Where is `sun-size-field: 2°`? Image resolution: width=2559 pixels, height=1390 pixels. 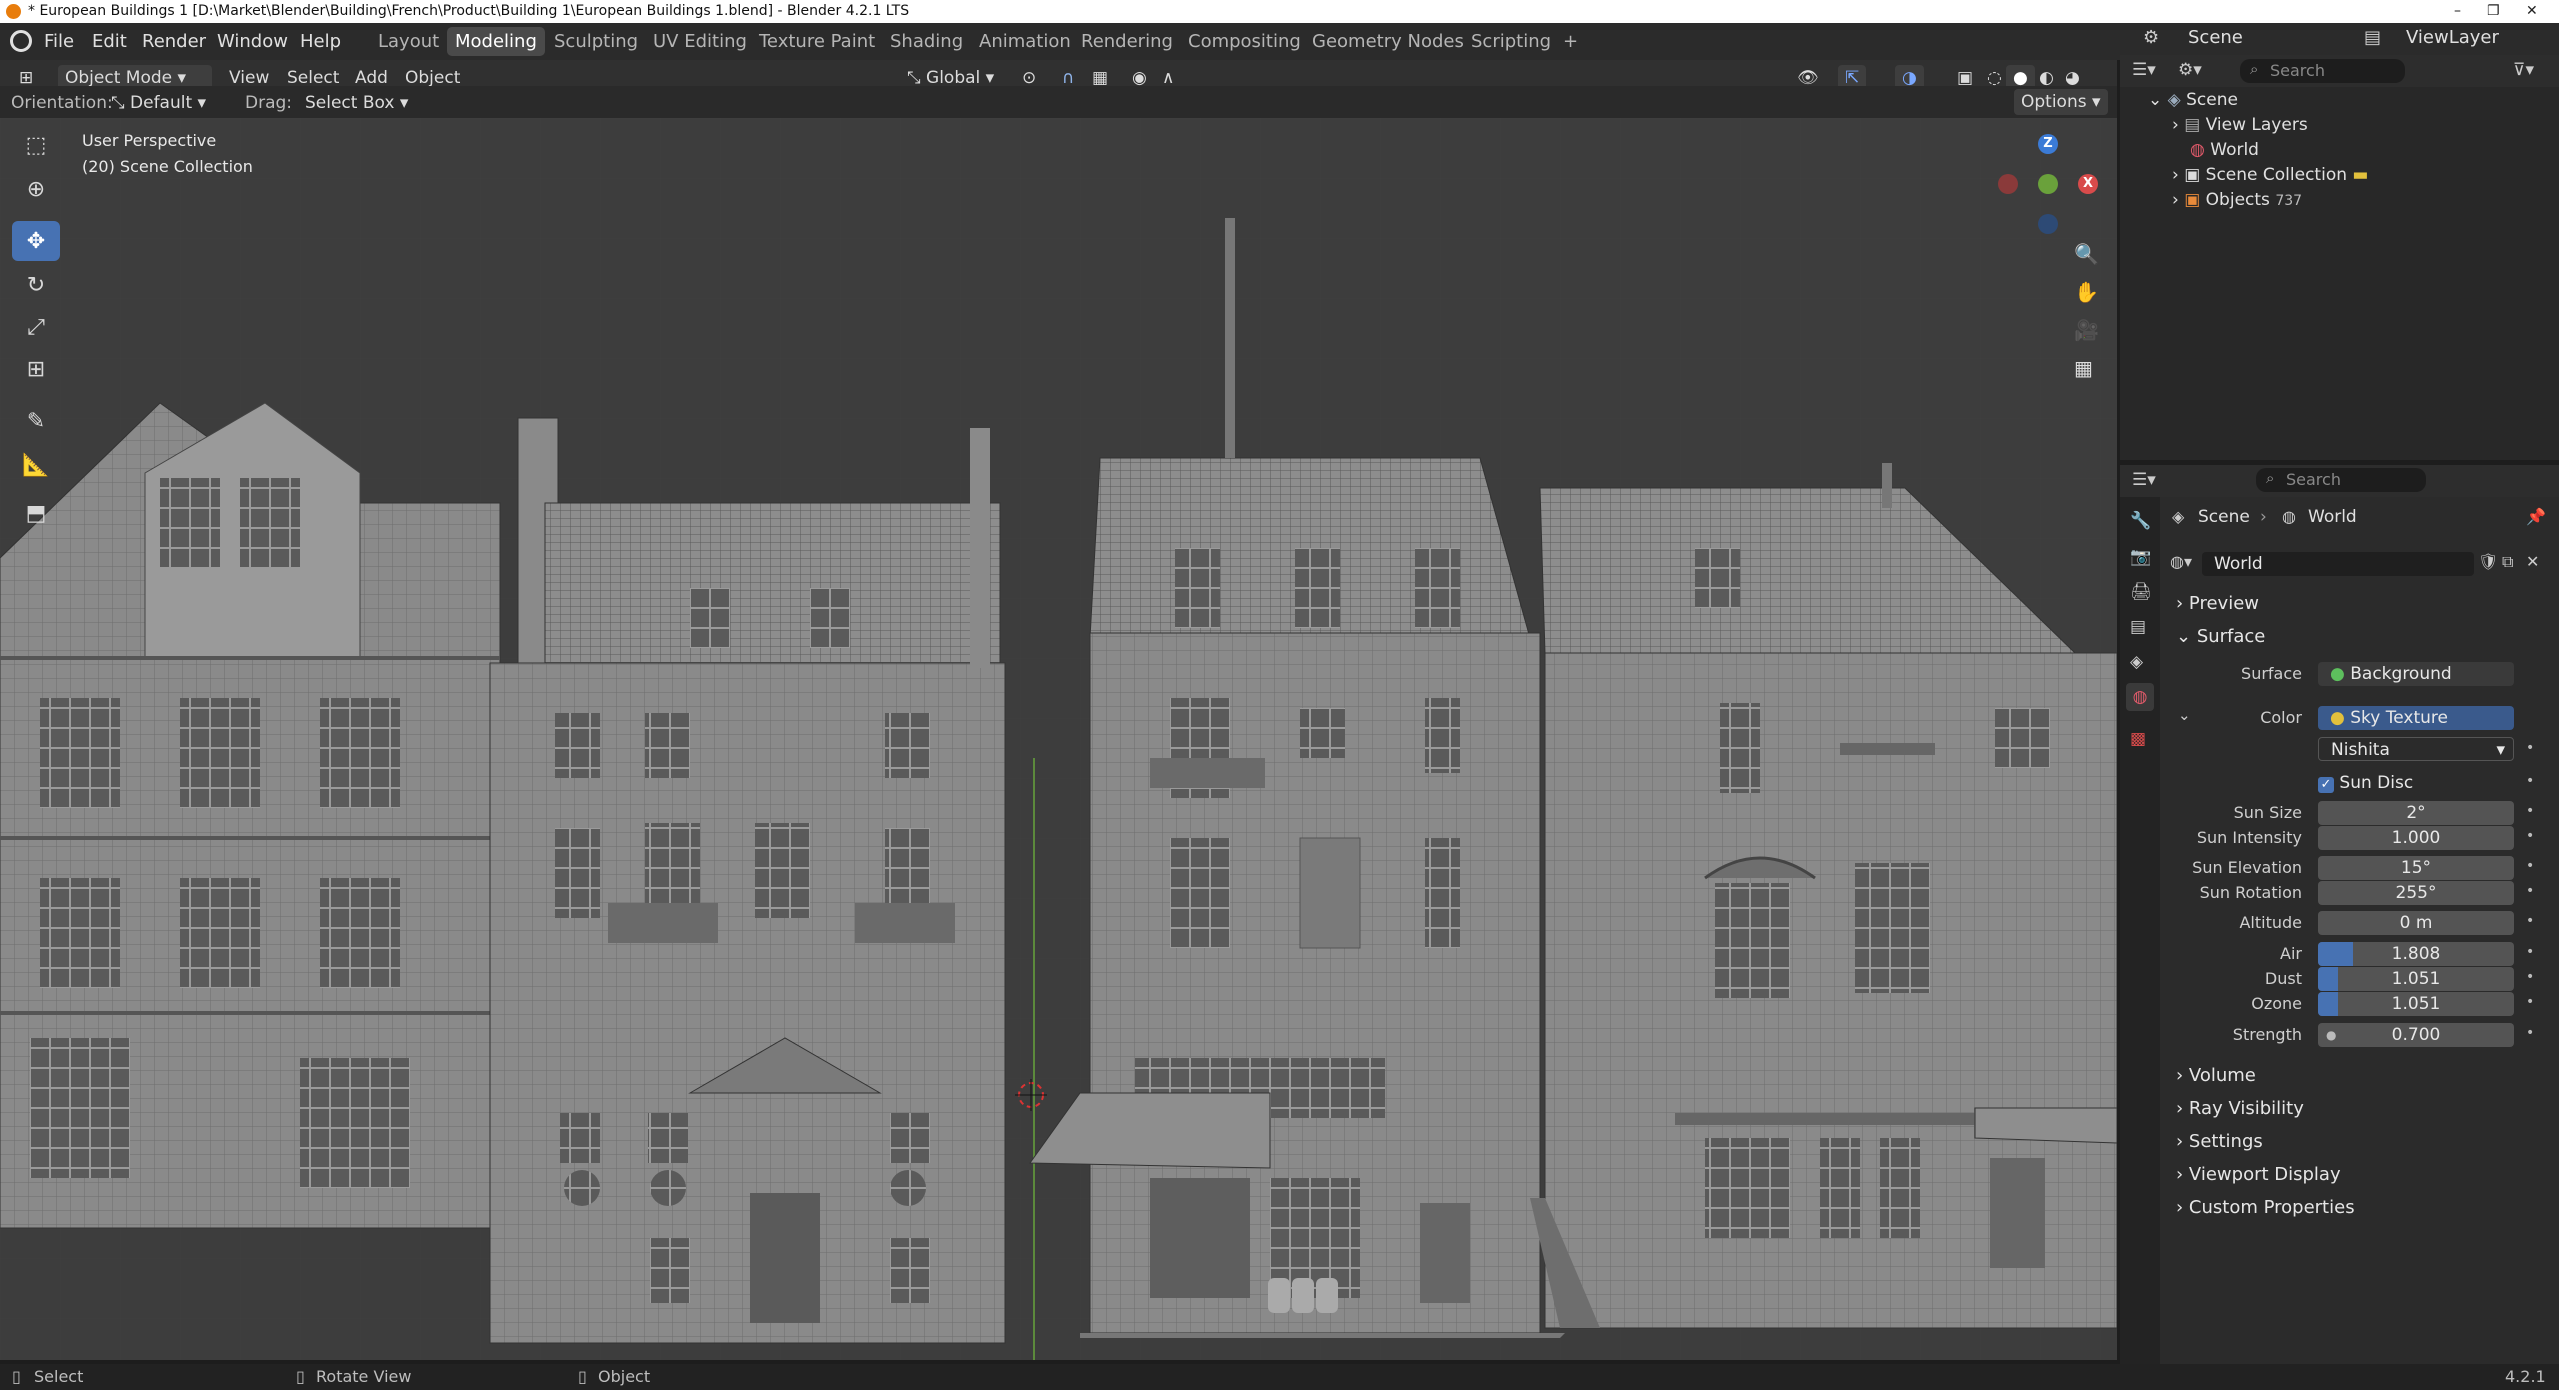 sun-size-field: 2° is located at coordinates (2416, 813).